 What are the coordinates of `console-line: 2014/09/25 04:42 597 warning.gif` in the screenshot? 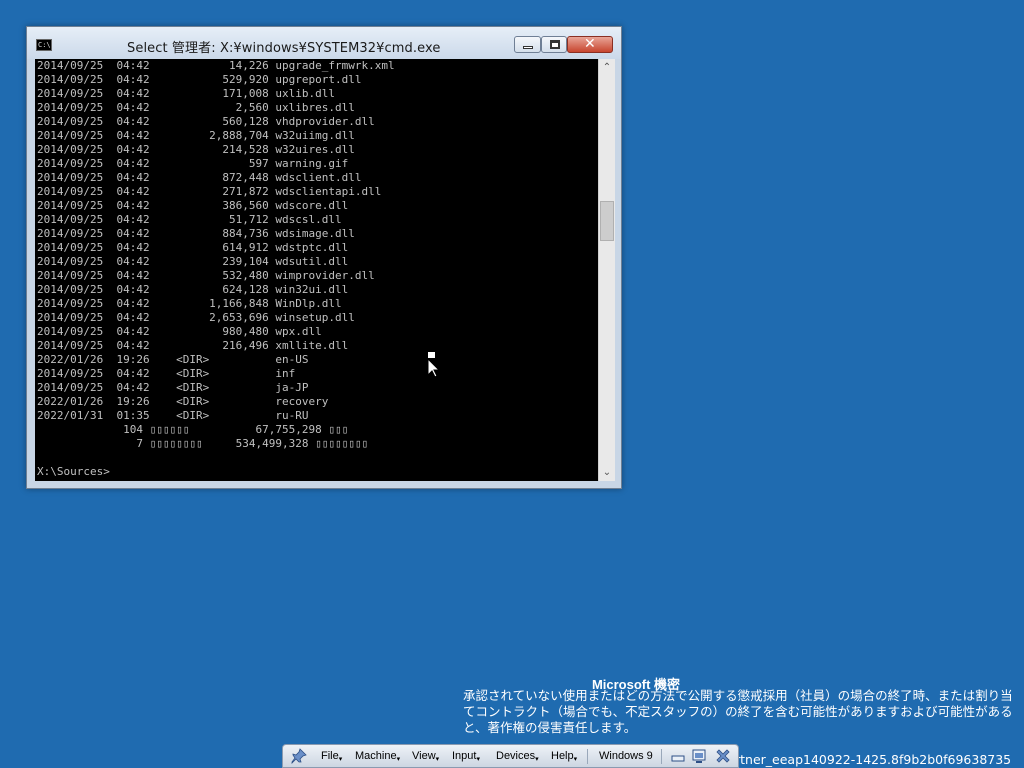 It's located at (193, 163).